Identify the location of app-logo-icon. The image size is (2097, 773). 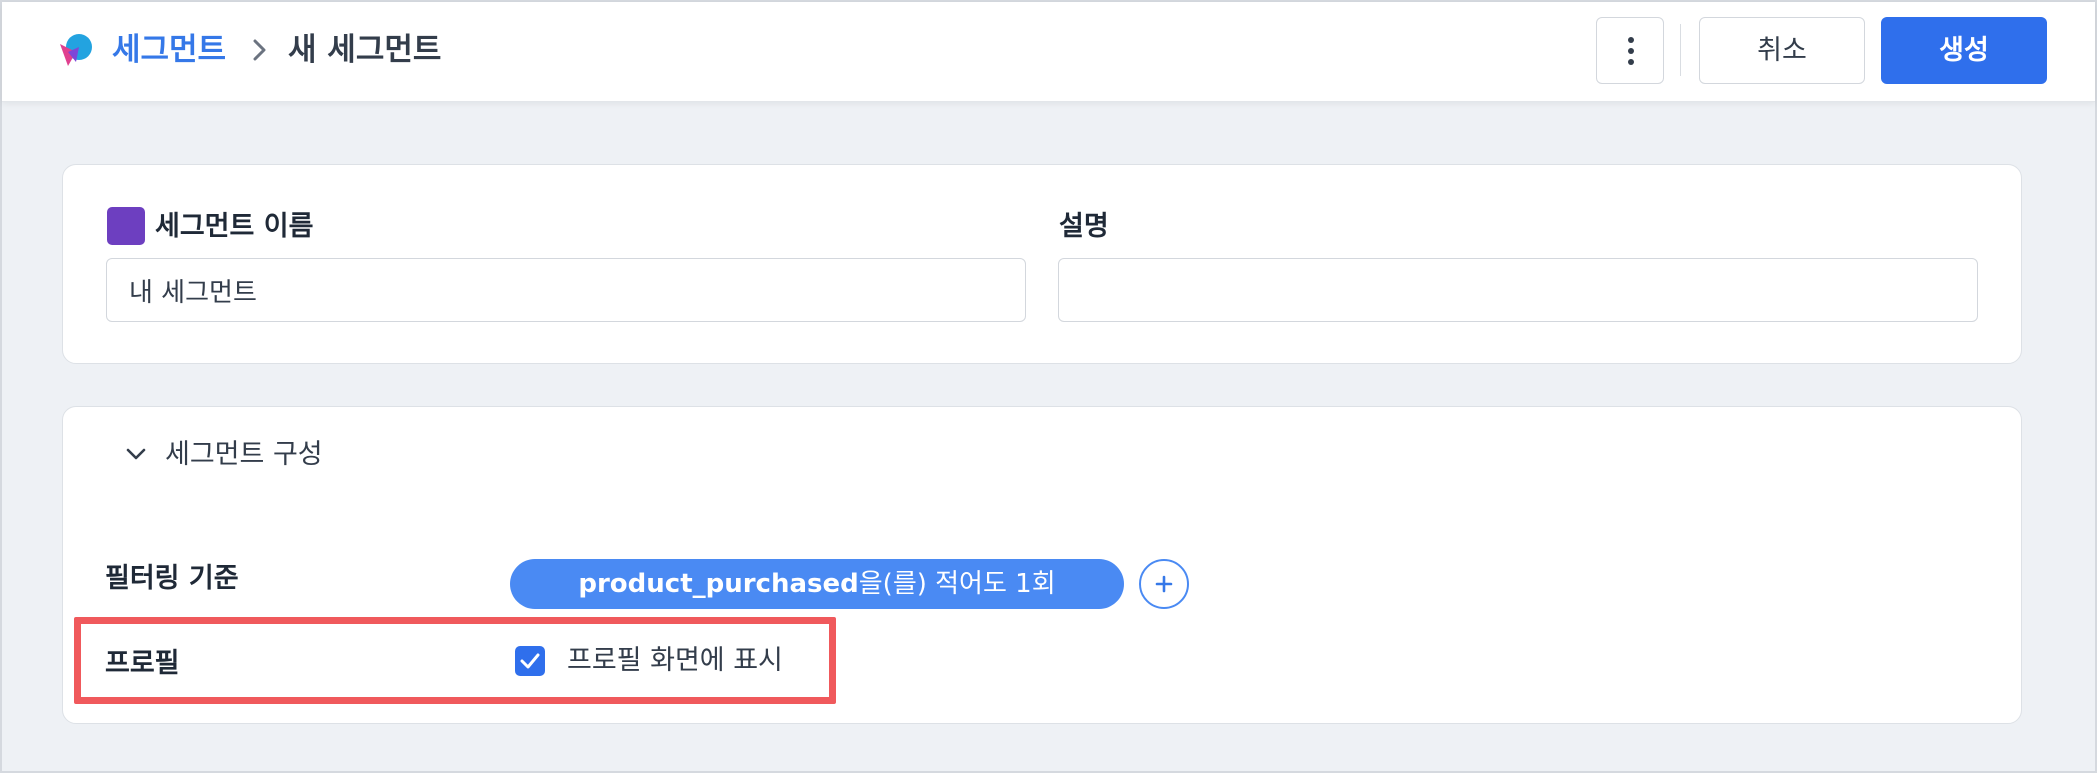
(76, 50).